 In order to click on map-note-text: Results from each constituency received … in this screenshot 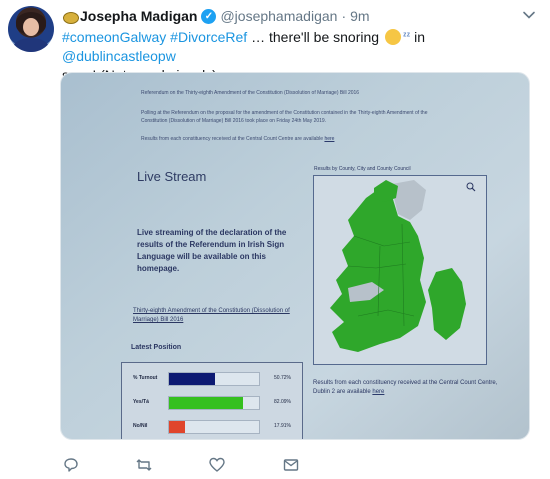, I will do `click(405, 387)`.